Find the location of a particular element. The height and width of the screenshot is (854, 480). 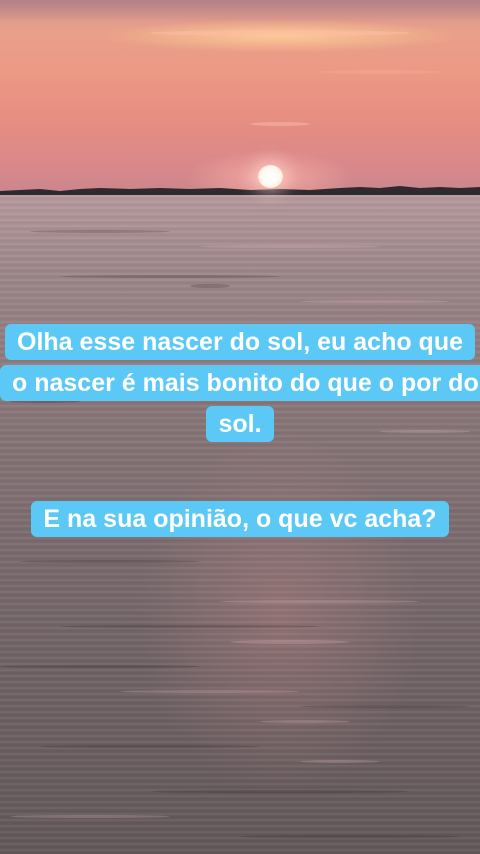

caption-block-2: E na sua opinião, o que vc acha? is located at coordinates (240, 519).